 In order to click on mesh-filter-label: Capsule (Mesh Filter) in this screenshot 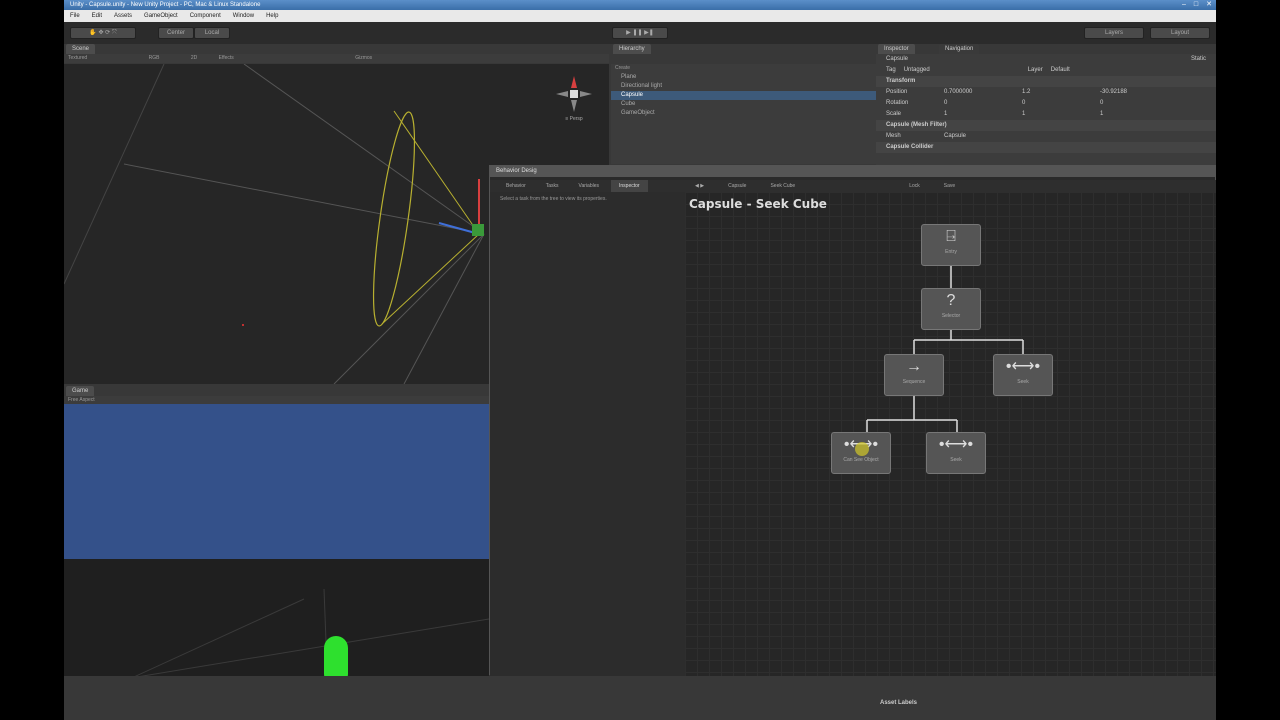, I will do `click(916, 125)`.